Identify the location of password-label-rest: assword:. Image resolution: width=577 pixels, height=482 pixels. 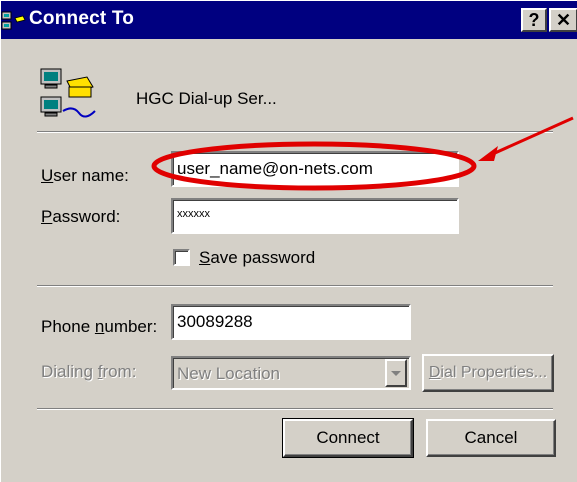
(86, 216).